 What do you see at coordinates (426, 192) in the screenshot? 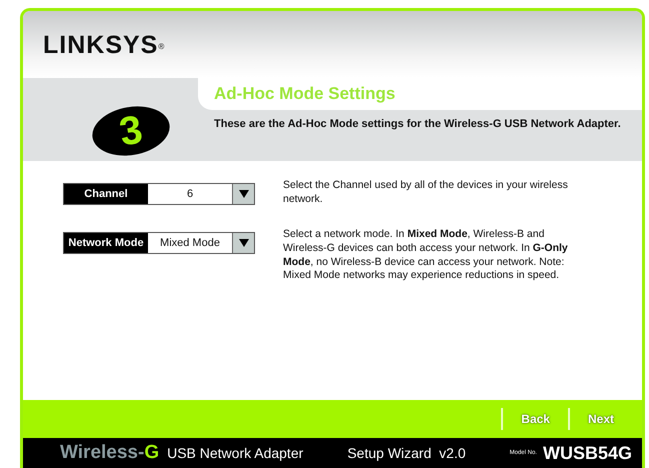
I see `field-description: Select the Channel used by all of the devices in your wireless network.` at bounding box center [426, 192].